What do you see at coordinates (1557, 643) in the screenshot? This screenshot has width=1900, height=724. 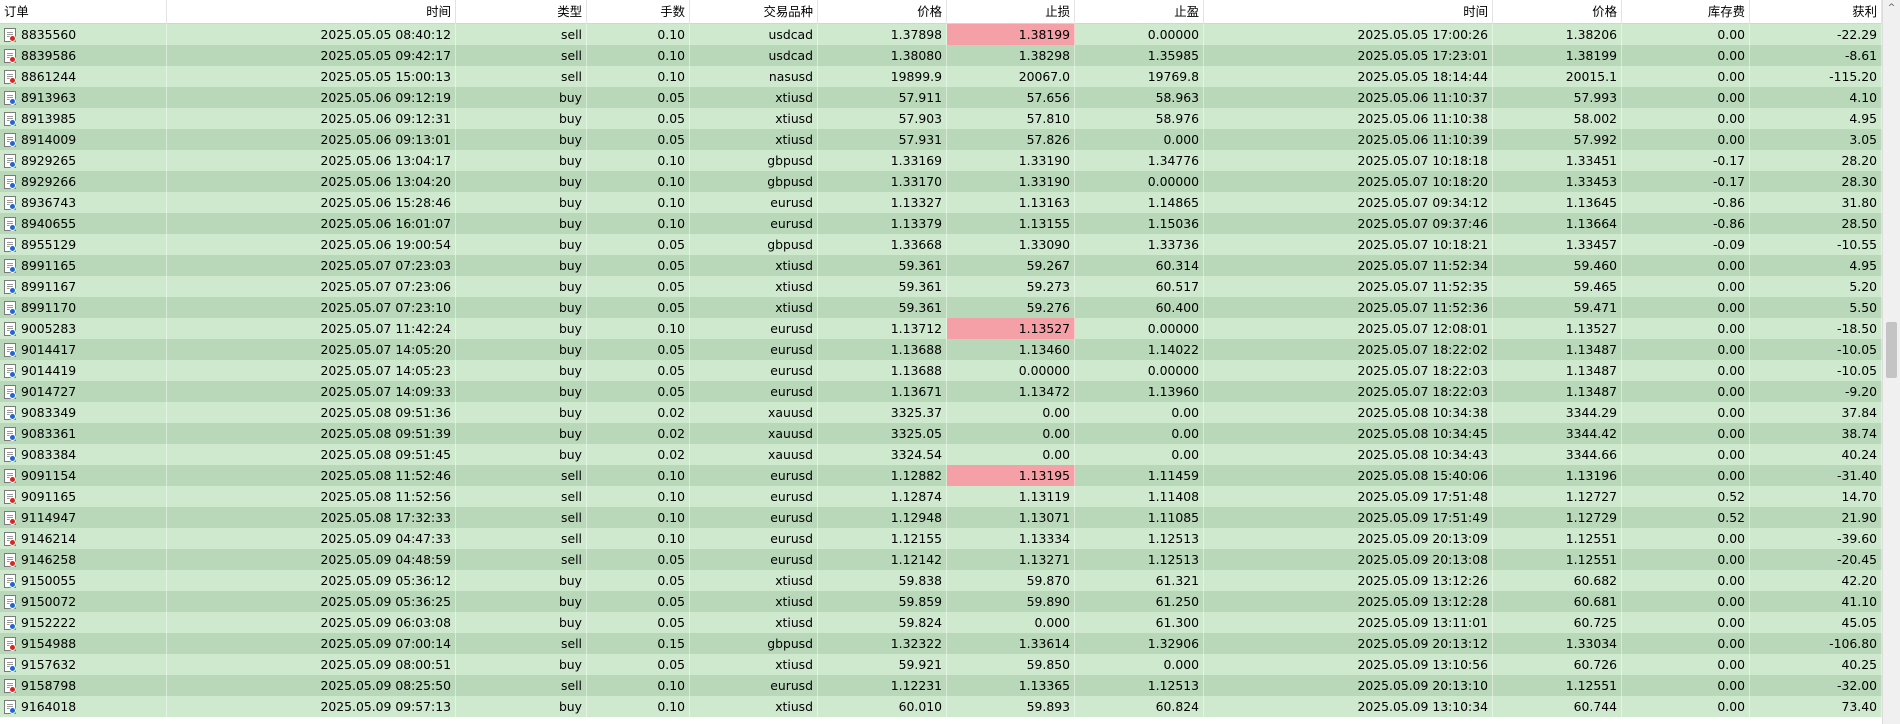 I see `close-price-cell: 1.33034` at bounding box center [1557, 643].